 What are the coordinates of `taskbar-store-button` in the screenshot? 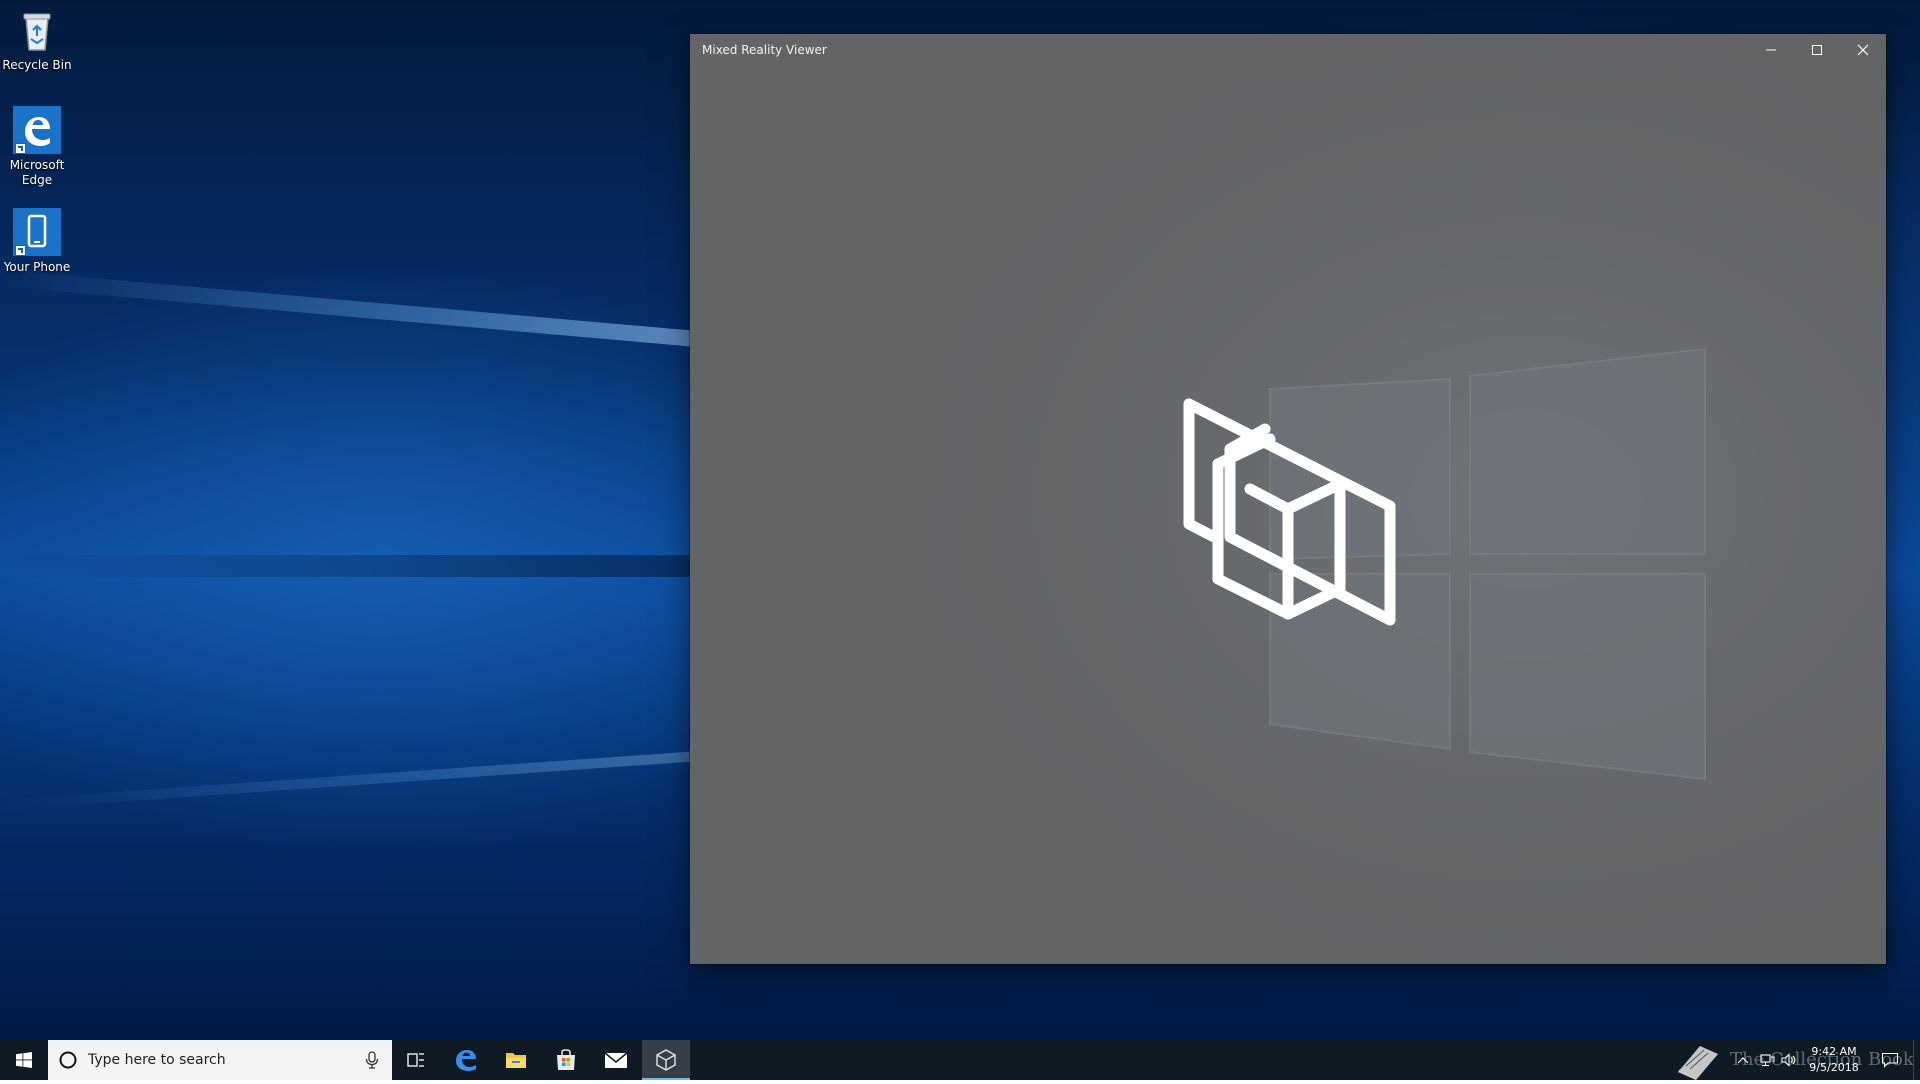 It's located at (566, 1060).